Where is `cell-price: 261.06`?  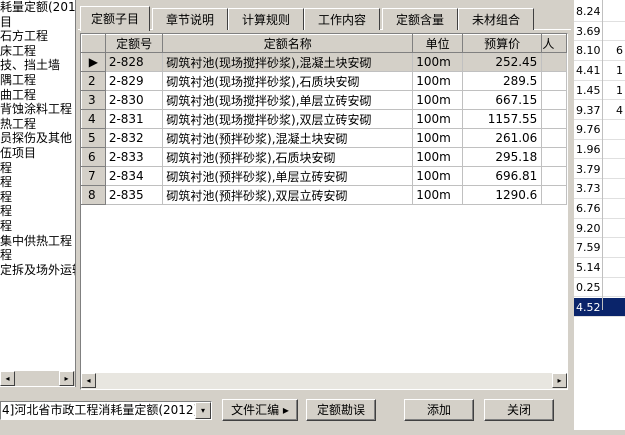 cell-price: 261.06 is located at coordinates (502, 138).